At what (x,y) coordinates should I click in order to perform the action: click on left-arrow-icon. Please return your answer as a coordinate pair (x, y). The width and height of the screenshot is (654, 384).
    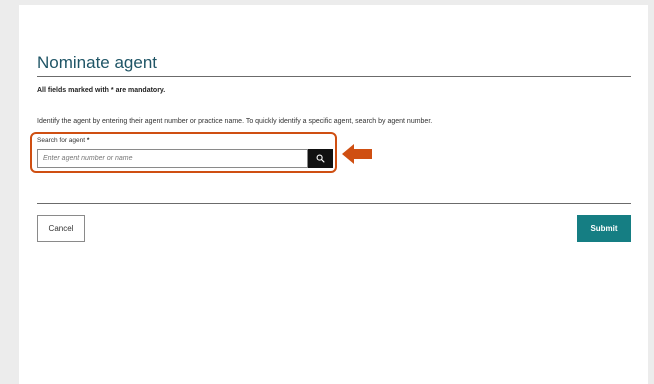
    Looking at the image, I should click on (357, 154).